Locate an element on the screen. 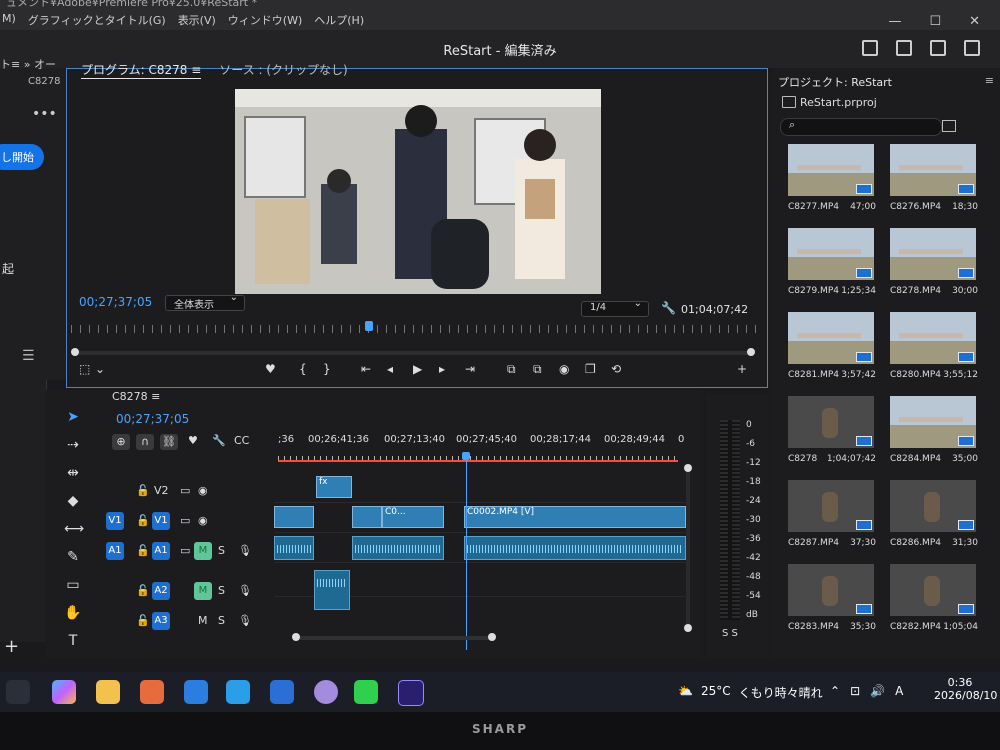 The width and height of the screenshot is (1000, 750). network-icon: ⊡ is located at coordinates (855, 691).